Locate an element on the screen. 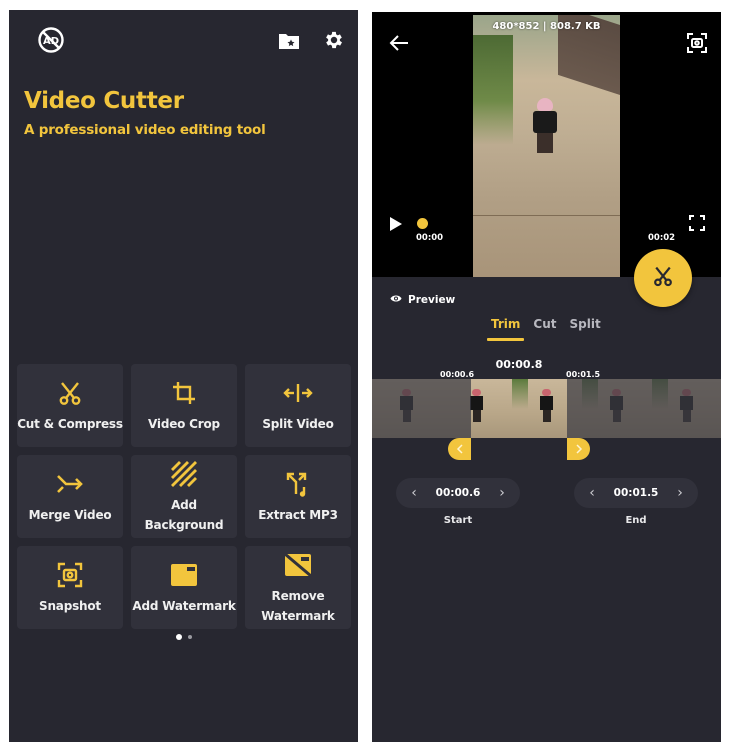 The width and height of the screenshot is (731, 748). remove-watermark-icon is located at coordinates (298, 565).